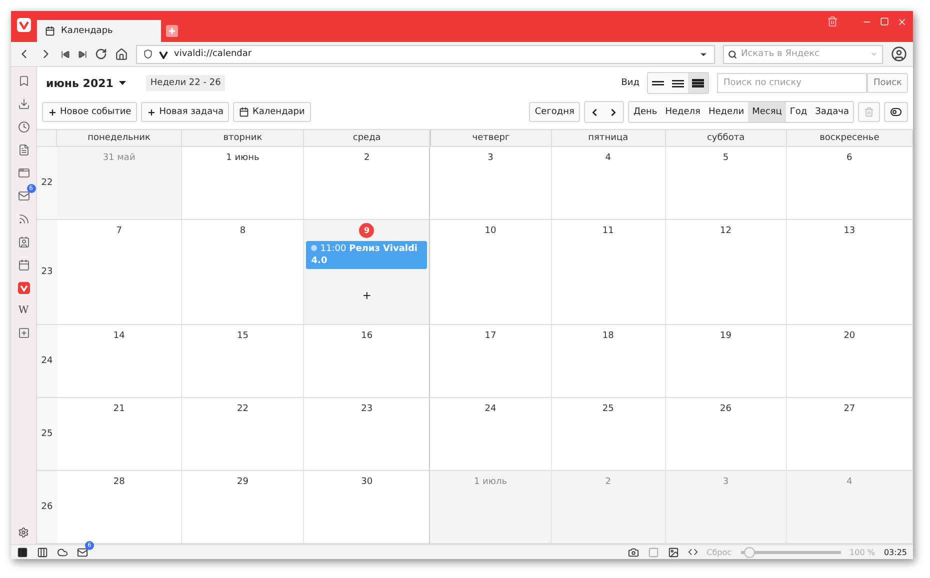 This screenshot has height=578, width=930. What do you see at coordinates (425, 54) in the screenshot?
I see `address-field: vivaldi://calendar` at bounding box center [425, 54].